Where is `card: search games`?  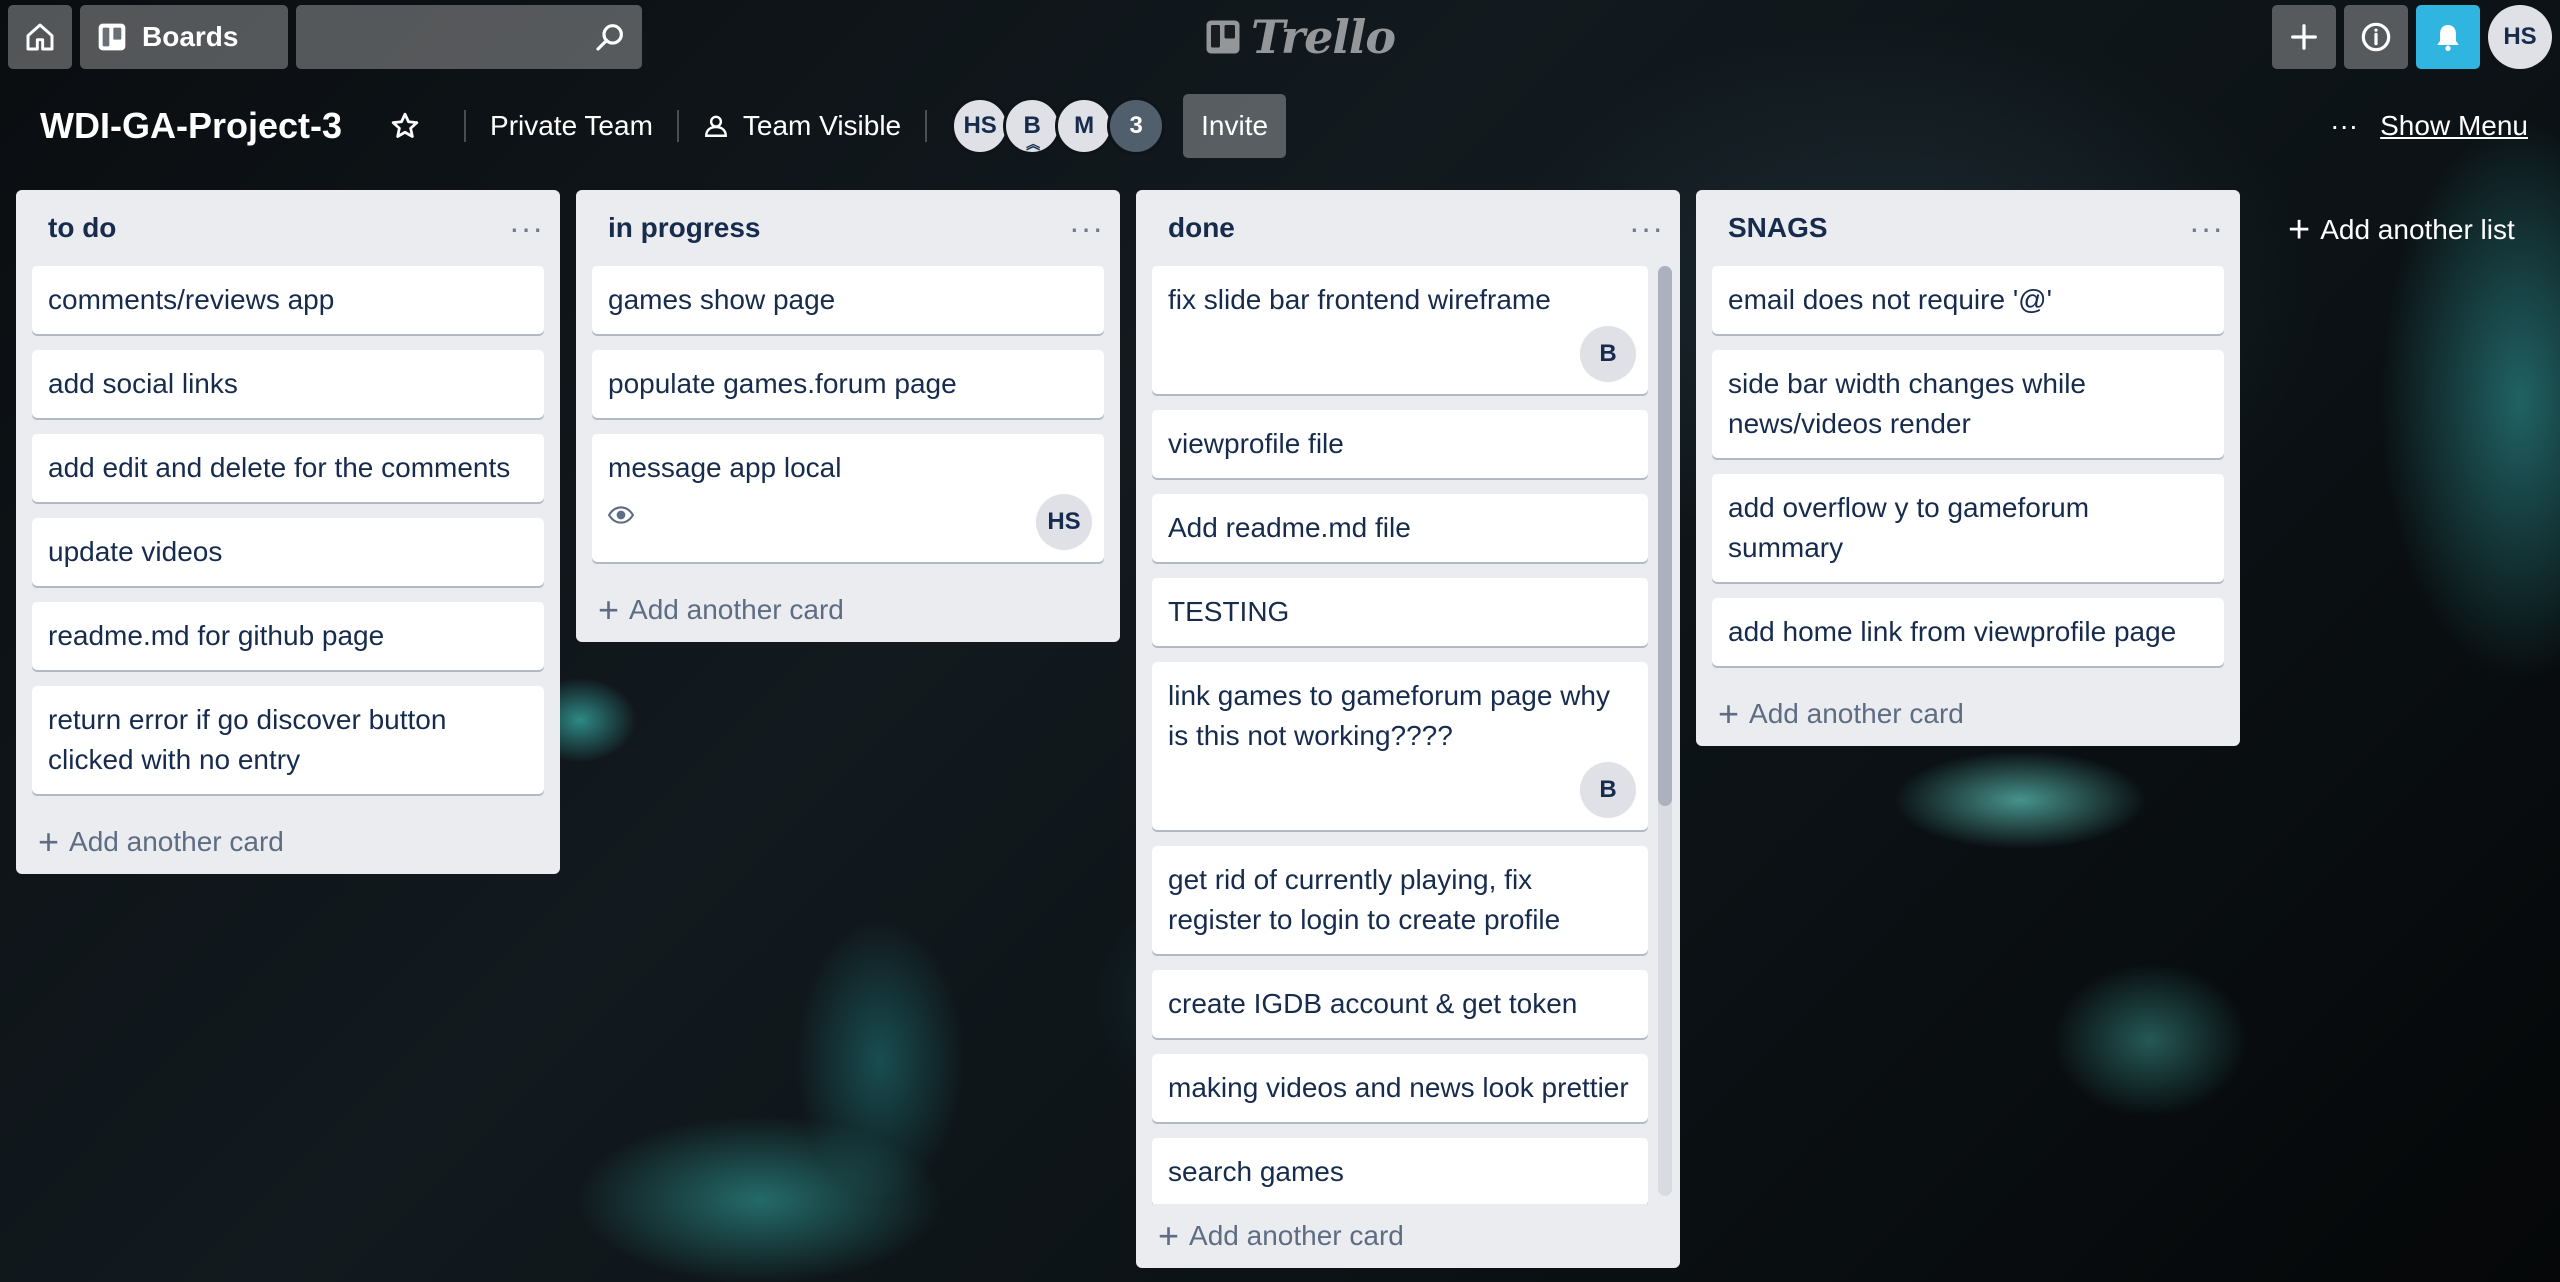 card: search games is located at coordinates (1400, 1171).